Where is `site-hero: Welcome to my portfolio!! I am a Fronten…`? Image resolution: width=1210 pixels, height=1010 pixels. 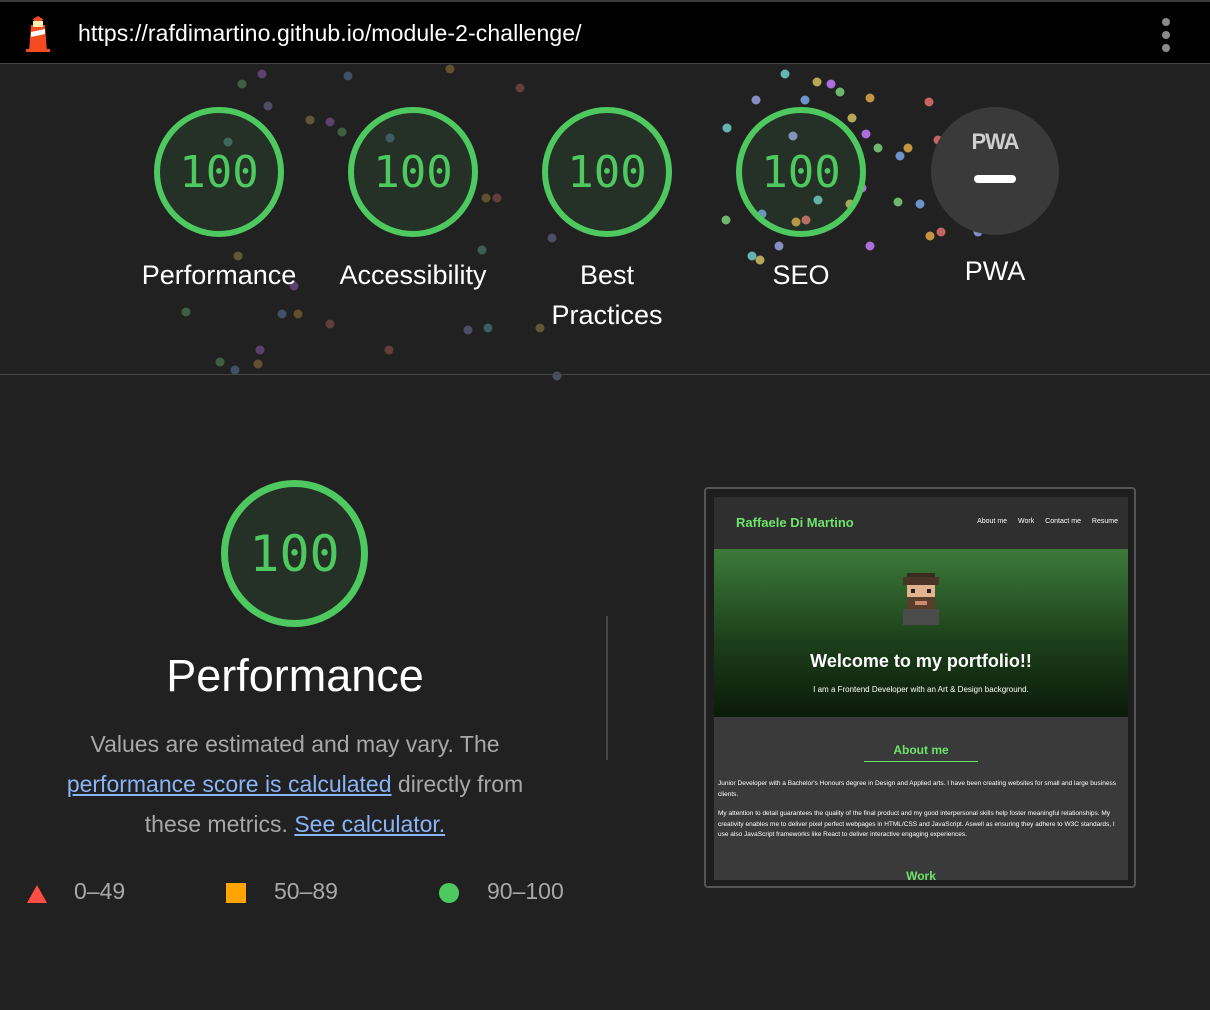
site-hero: Welcome to my portfolio!! I am a Fronten… is located at coordinates (921, 633).